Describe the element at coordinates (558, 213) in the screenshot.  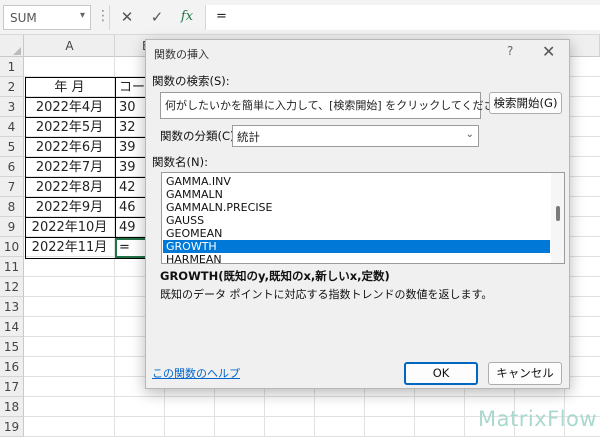
I see `scrollbar-thumb` at that location.